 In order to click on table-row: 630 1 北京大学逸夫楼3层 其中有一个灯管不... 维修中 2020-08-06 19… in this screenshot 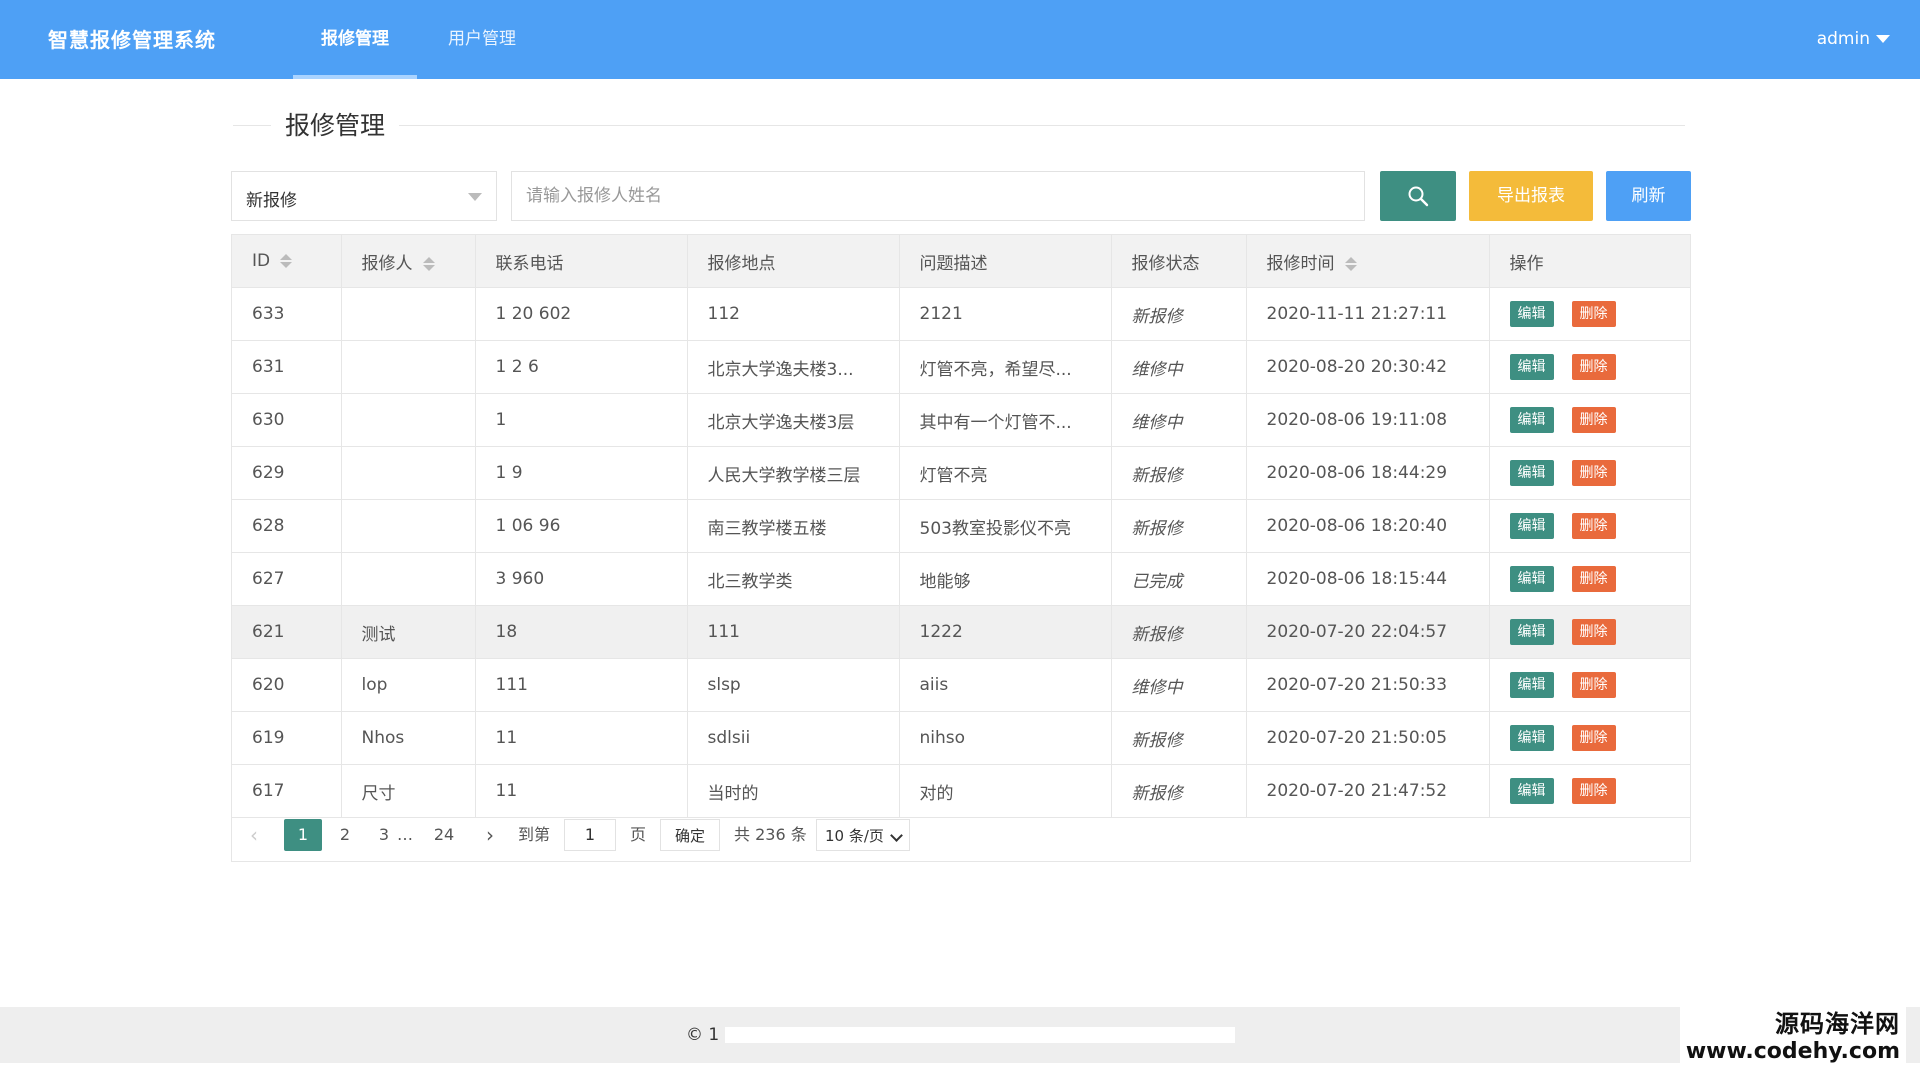, I will do `click(961, 420)`.